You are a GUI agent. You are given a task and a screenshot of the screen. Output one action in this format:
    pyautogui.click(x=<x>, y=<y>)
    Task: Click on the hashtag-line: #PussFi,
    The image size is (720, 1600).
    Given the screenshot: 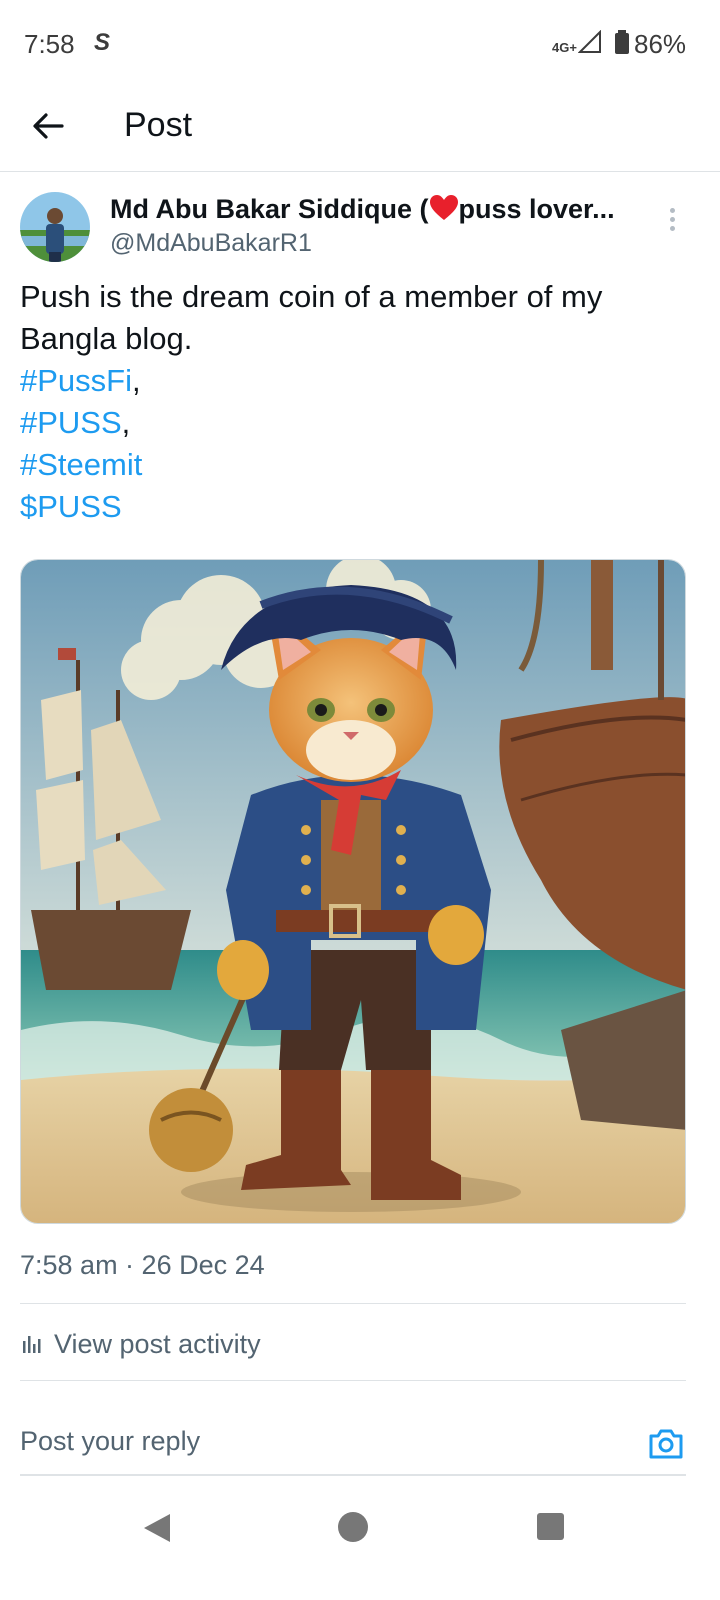 What is the action you would take?
    pyautogui.click(x=80, y=380)
    